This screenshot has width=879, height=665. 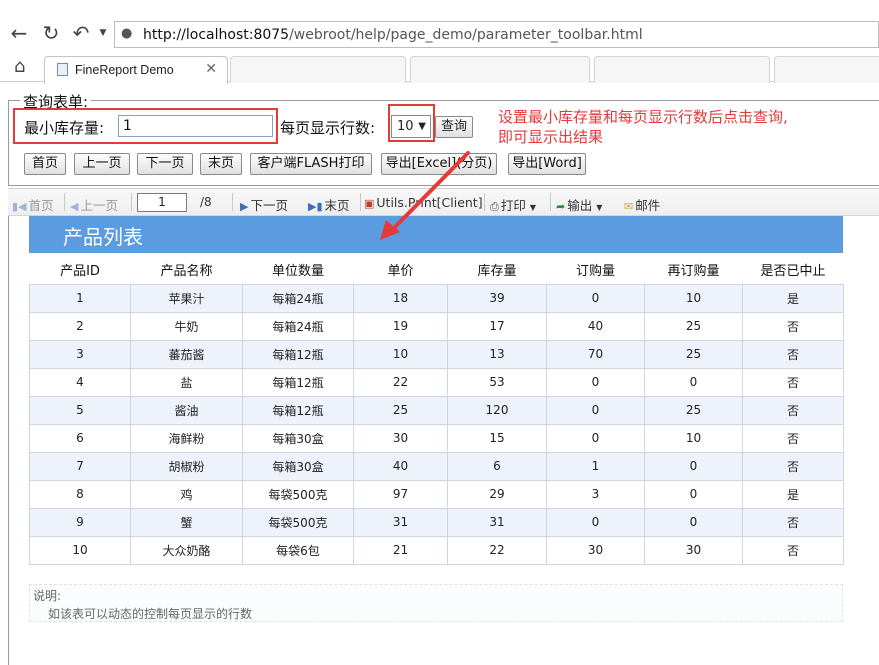 I want to click on close-tab-icon: ✕, so click(x=211, y=69).